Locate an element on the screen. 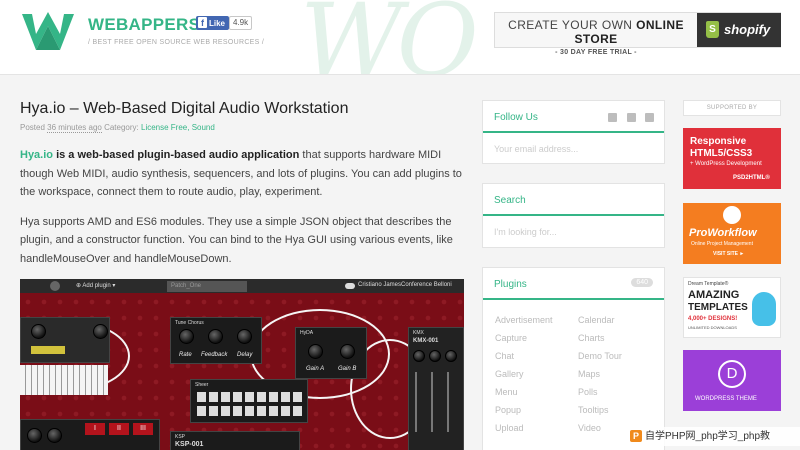 This screenshot has height=450, width=800. synth-module is located at coordinates (65, 340).